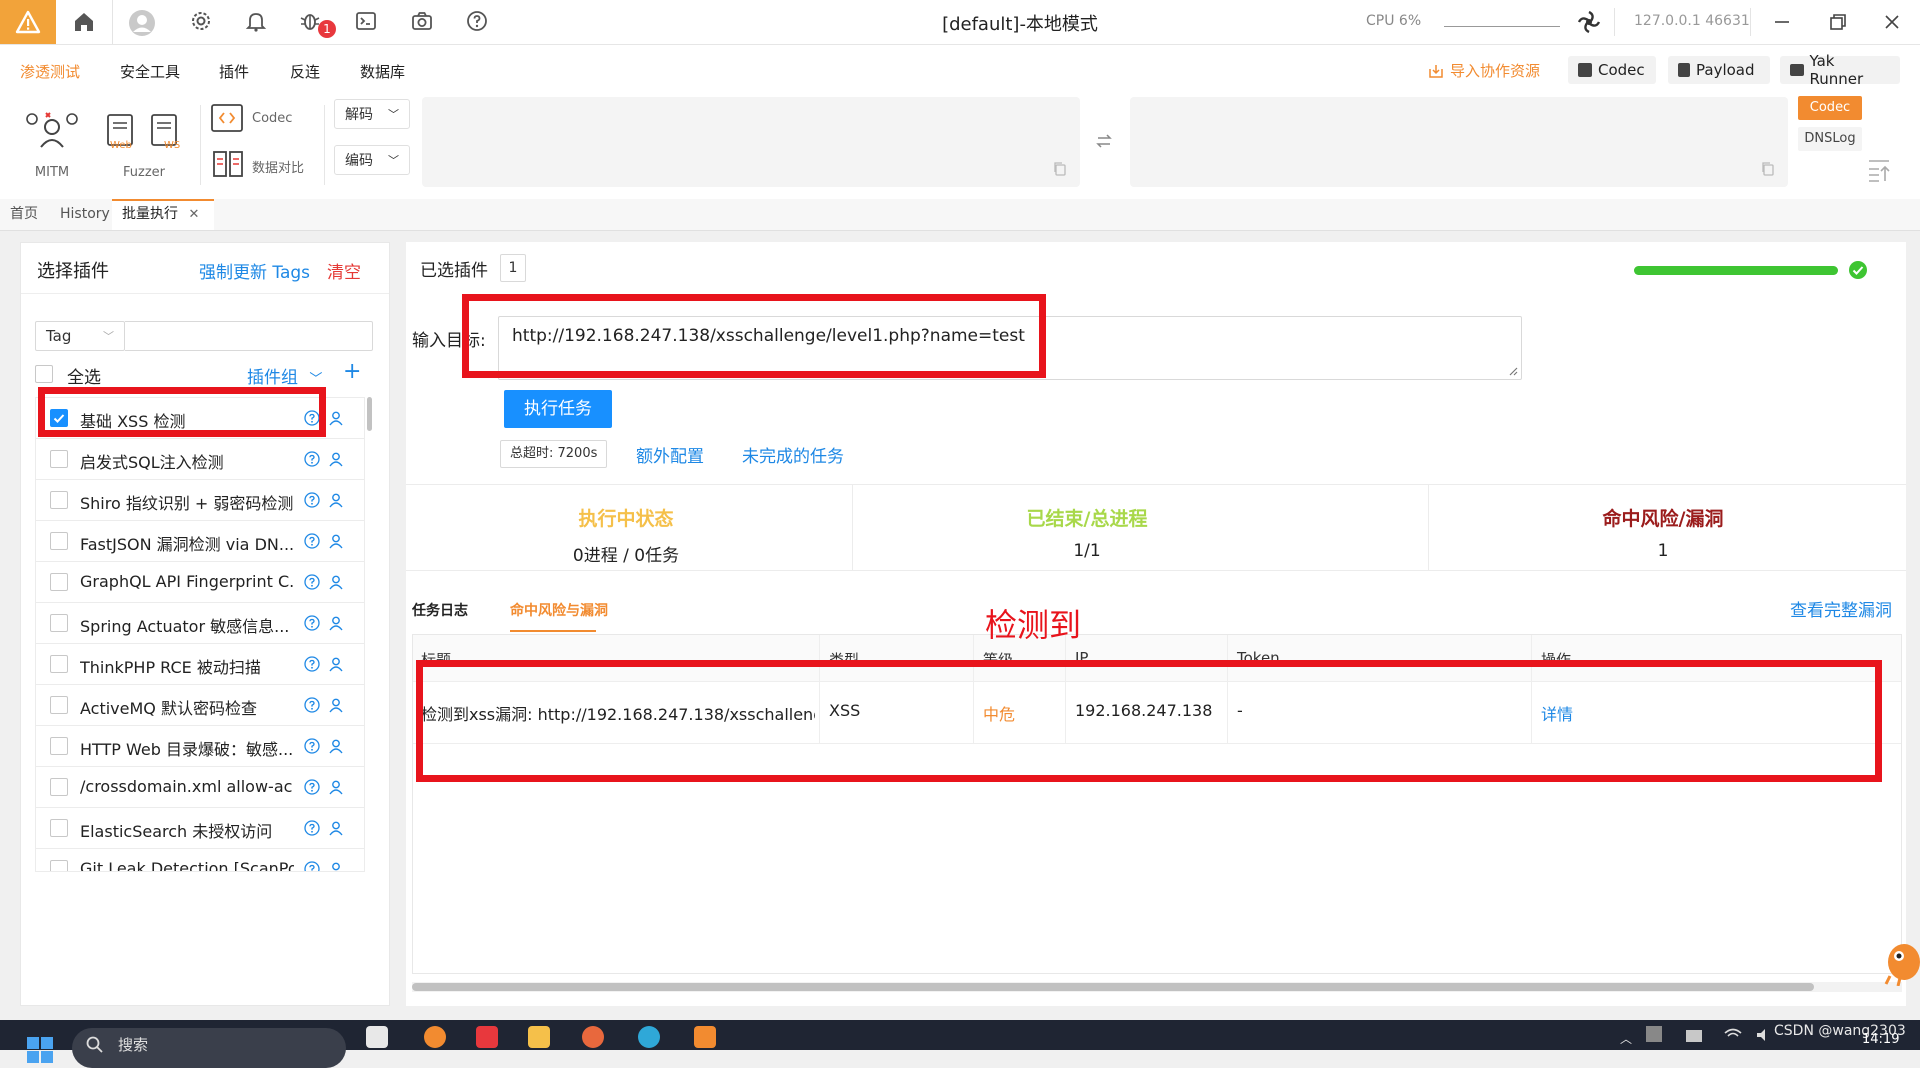 The width and height of the screenshot is (1920, 1068). I want to click on windows-start-icon, so click(40, 1050).